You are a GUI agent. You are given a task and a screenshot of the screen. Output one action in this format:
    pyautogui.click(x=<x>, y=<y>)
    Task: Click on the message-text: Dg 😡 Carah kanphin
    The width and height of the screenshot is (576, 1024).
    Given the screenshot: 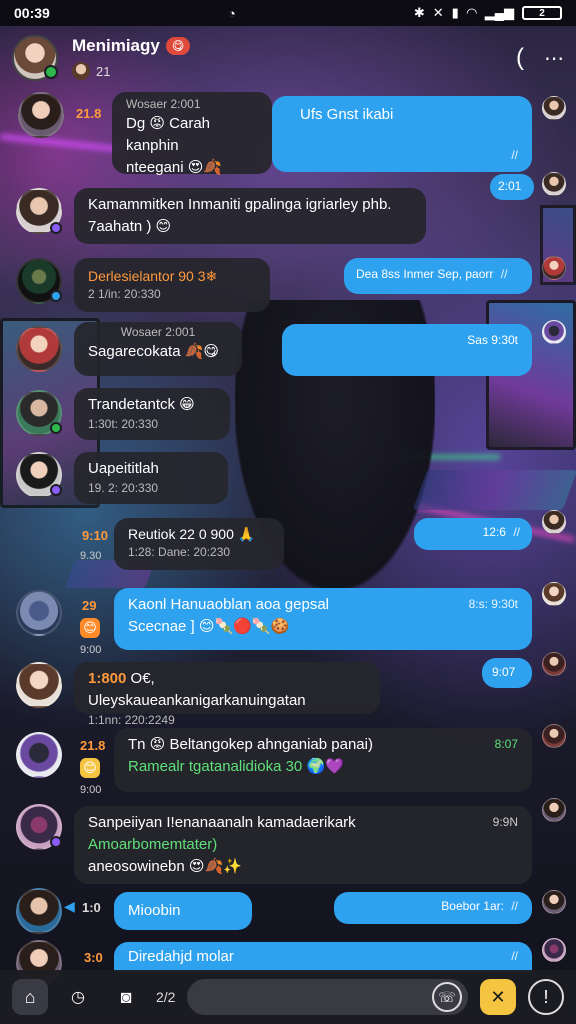 What is the action you would take?
    pyautogui.click(x=168, y=135)
    